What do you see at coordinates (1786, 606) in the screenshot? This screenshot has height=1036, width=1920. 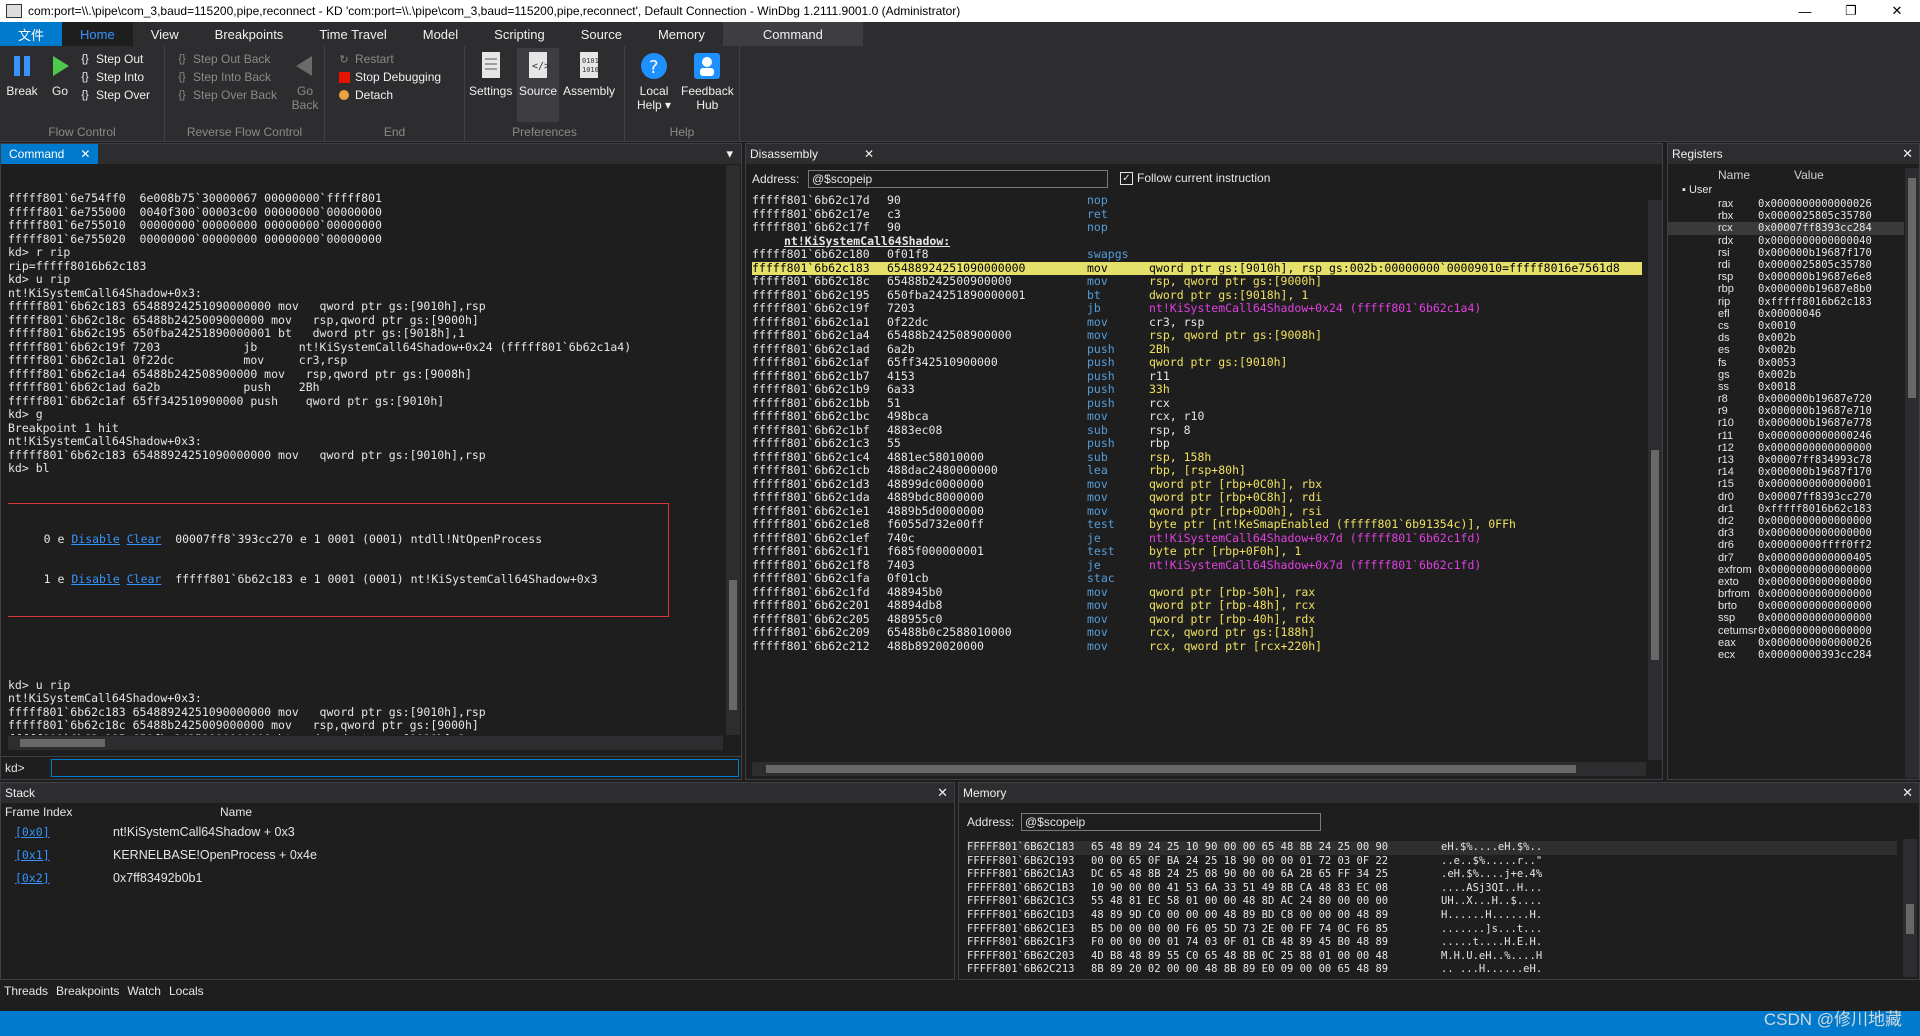 I see `register-row: brto 0x0000000000000000` at bounding box center [1786, 606].